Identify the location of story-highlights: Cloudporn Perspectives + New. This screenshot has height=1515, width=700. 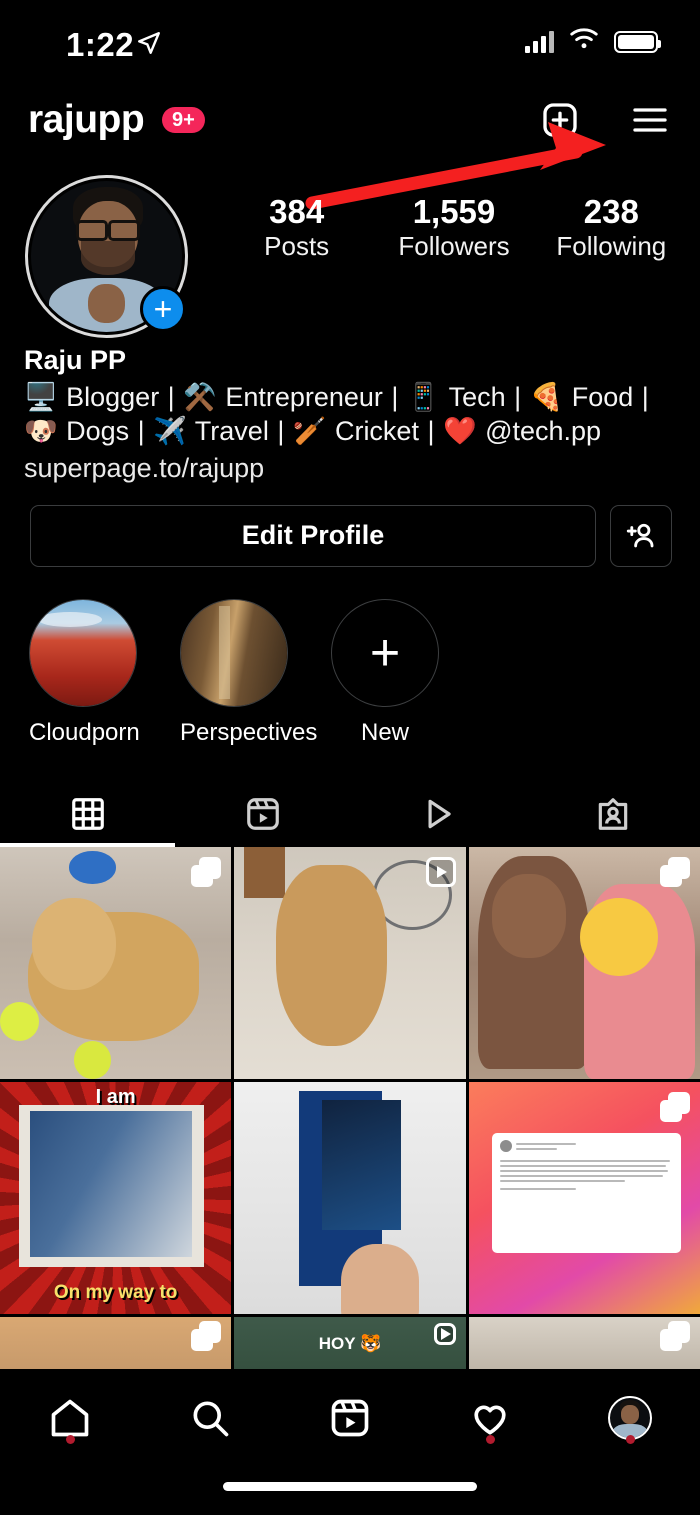
(350, 657).